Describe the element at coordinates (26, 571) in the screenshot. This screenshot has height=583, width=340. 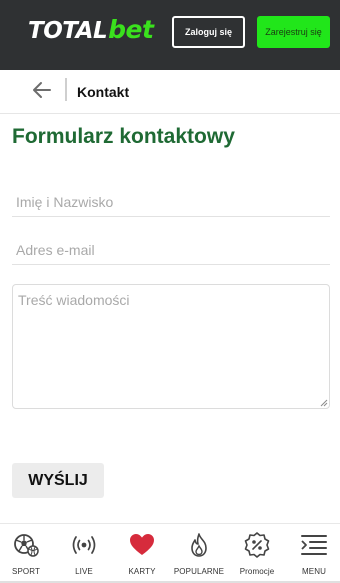
I see `nav-label-sport: SPORT` at that location.